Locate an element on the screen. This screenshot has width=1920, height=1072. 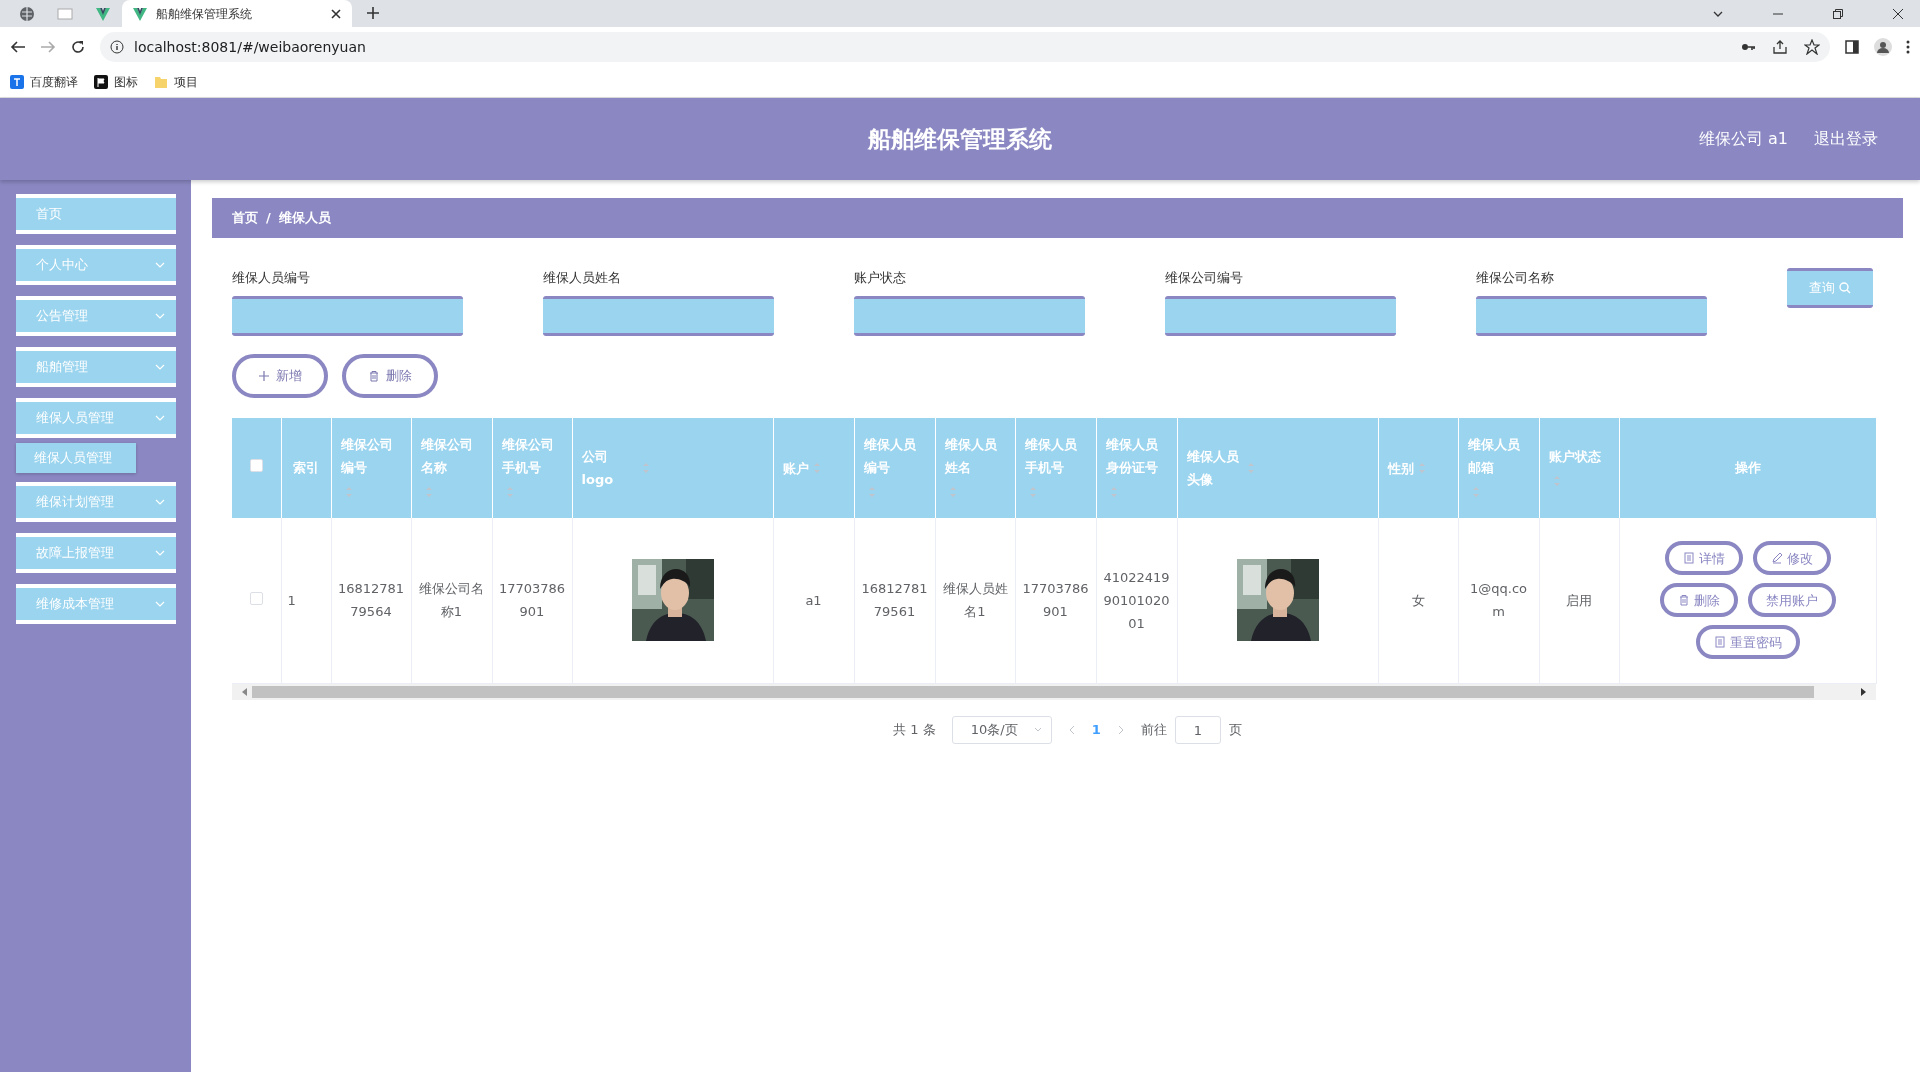
app-title: 船舶维保管理系统 is located at coordinates (960, 139).